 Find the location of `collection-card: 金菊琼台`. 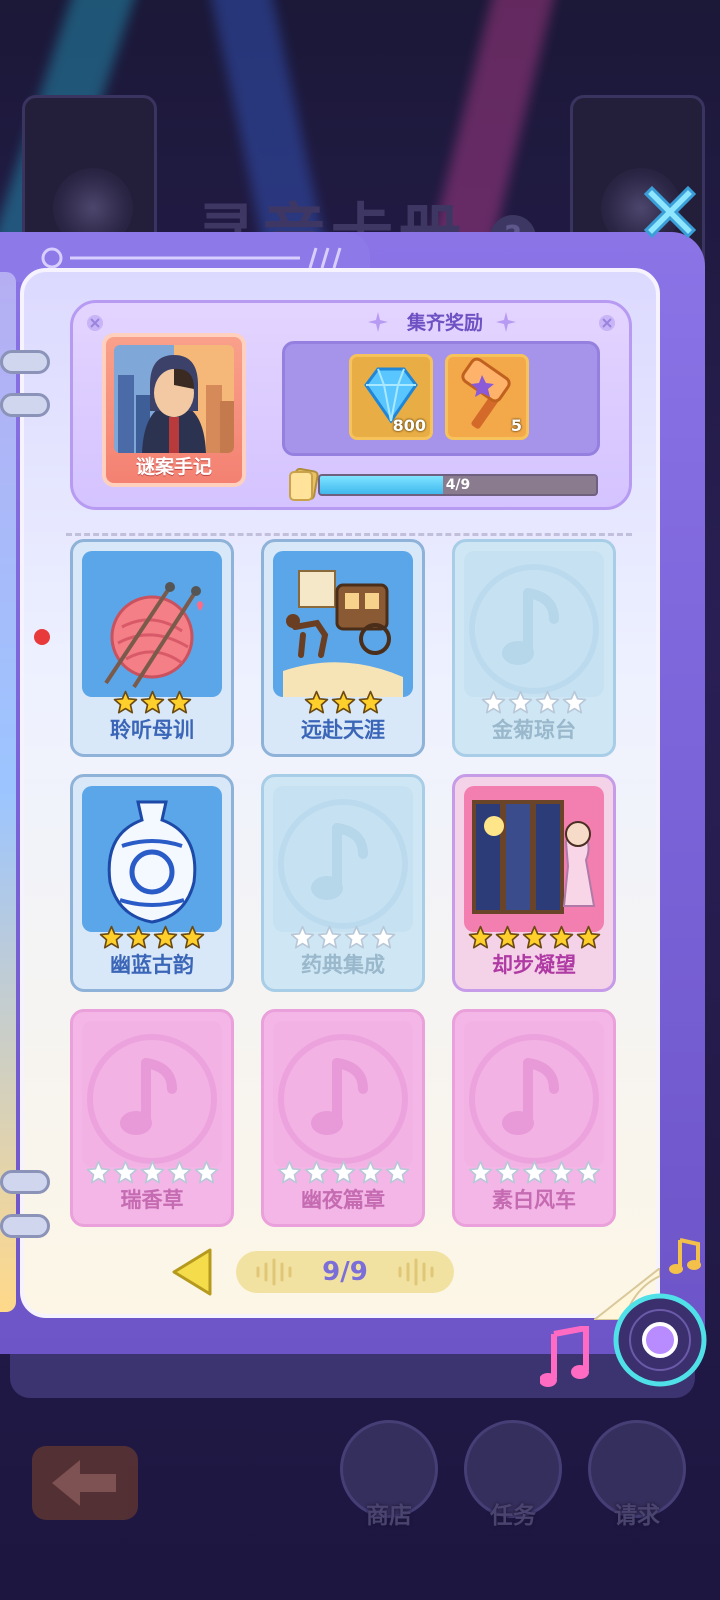

collection-card: 金菊琼台 is located at coordinates (534, 648).